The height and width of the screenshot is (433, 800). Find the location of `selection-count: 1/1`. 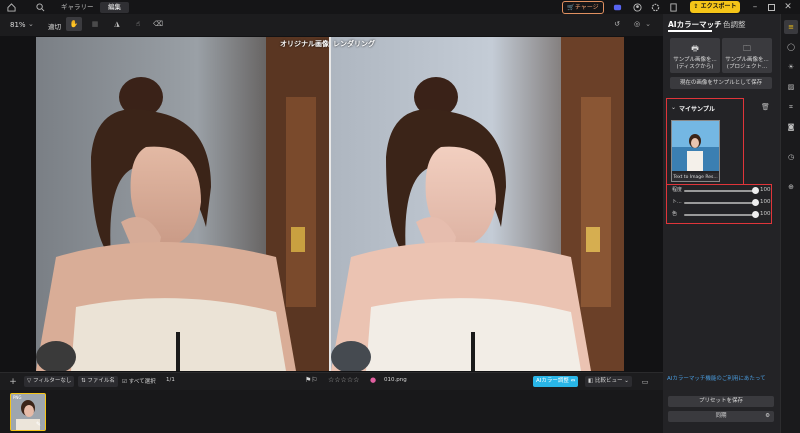

selection-count: 1/1 is located at coordinates (170, 380).